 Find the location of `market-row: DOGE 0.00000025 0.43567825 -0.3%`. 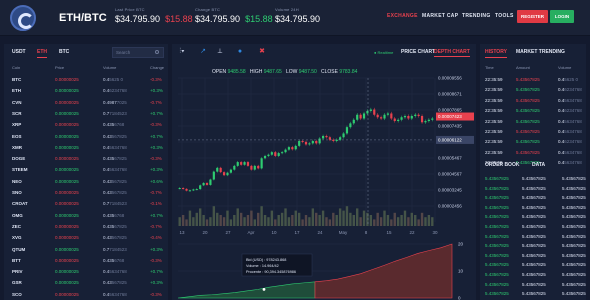

market-row: DOGE 0.00000025 0.43567825 -0.3% is located at coordinates (86, 159).